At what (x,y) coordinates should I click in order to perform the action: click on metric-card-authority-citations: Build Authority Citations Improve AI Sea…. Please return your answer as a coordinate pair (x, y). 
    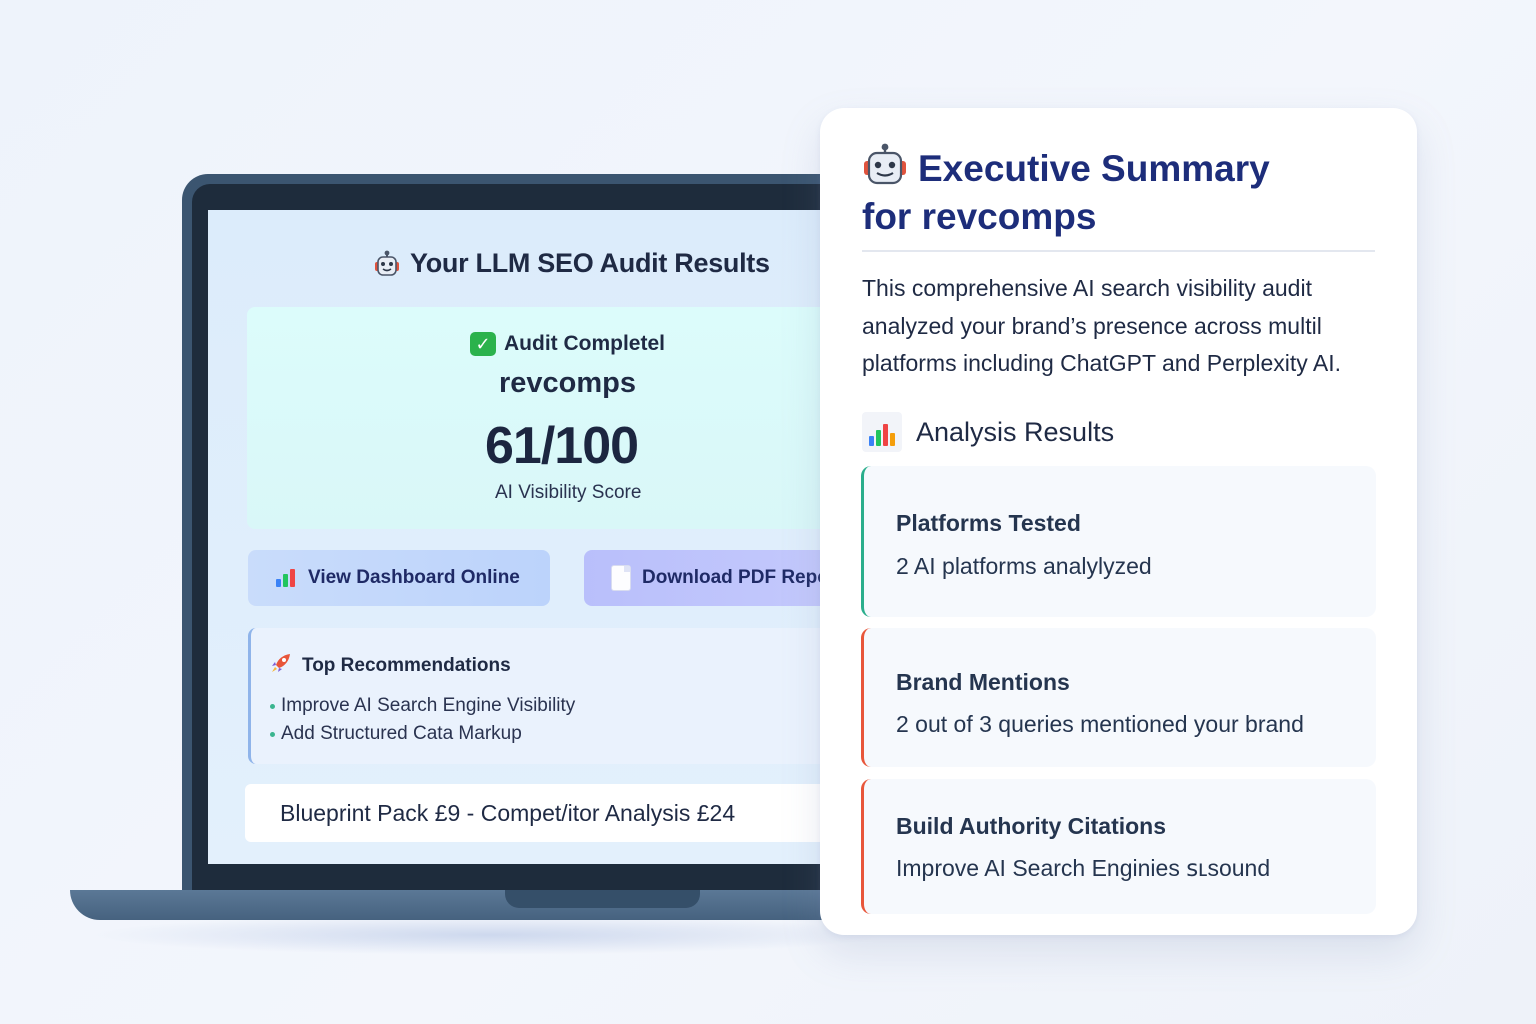
    Looking at the image, I should click on (1118, 846).